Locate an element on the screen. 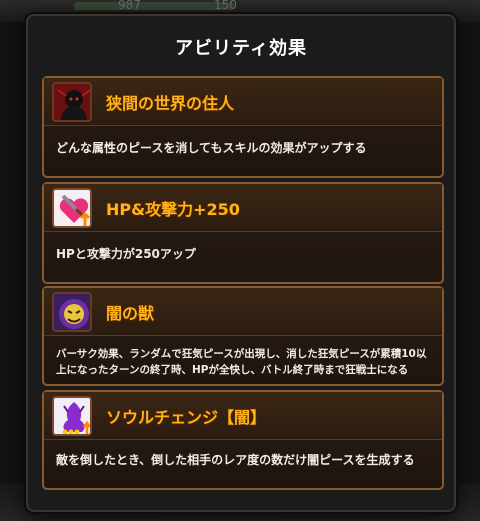 The height and width of the screenshot is (521, 480). shadow-figure-icon is located at coordinates (72, 102).